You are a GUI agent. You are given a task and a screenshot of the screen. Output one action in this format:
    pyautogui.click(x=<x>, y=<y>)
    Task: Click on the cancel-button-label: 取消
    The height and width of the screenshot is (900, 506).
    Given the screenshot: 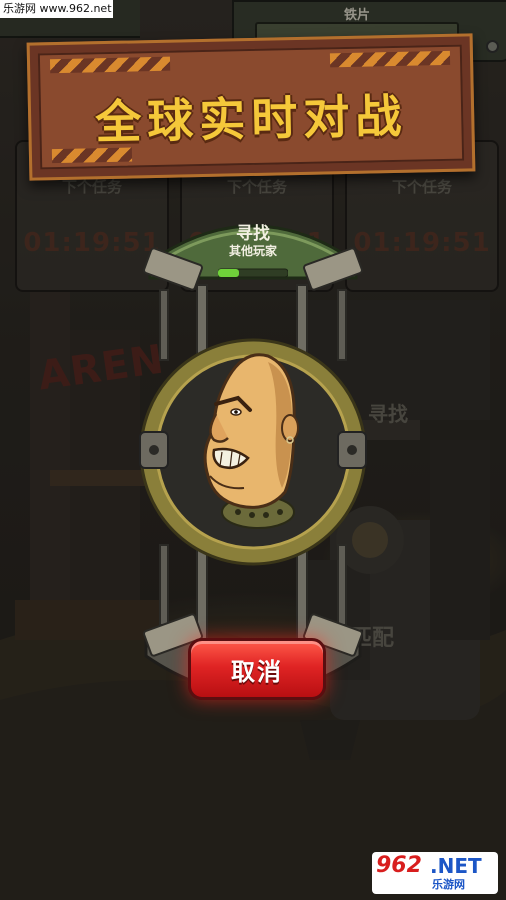 What is the action you would take?
    pyautogui.click(x=257, y=672)
    